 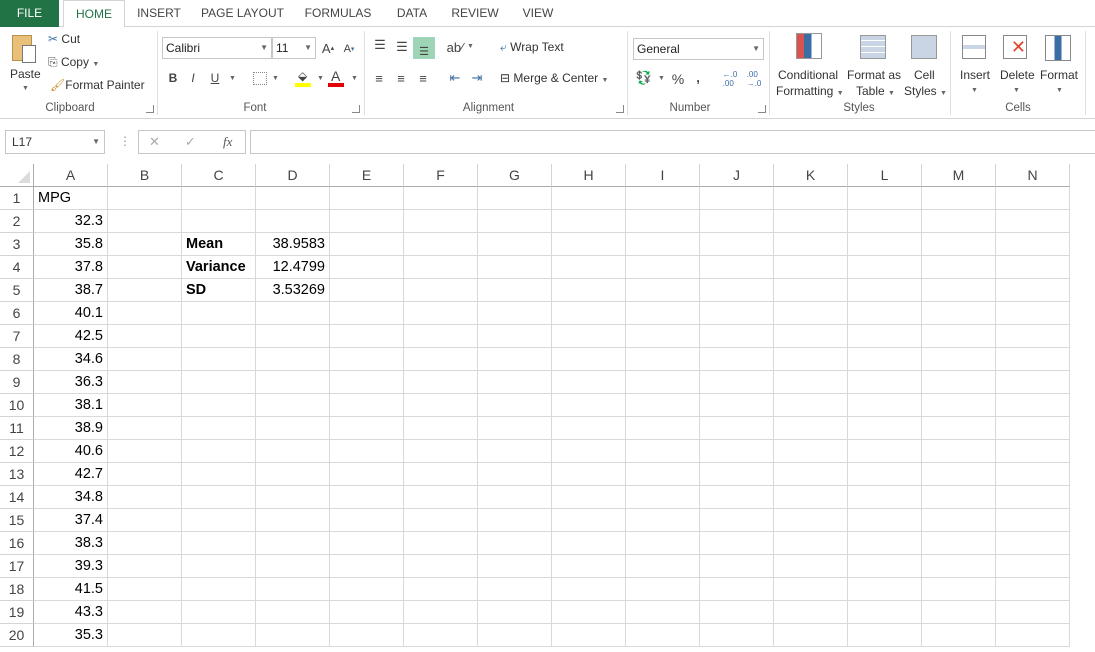 I want to click on cell-G2, so click(x=515, y=221).